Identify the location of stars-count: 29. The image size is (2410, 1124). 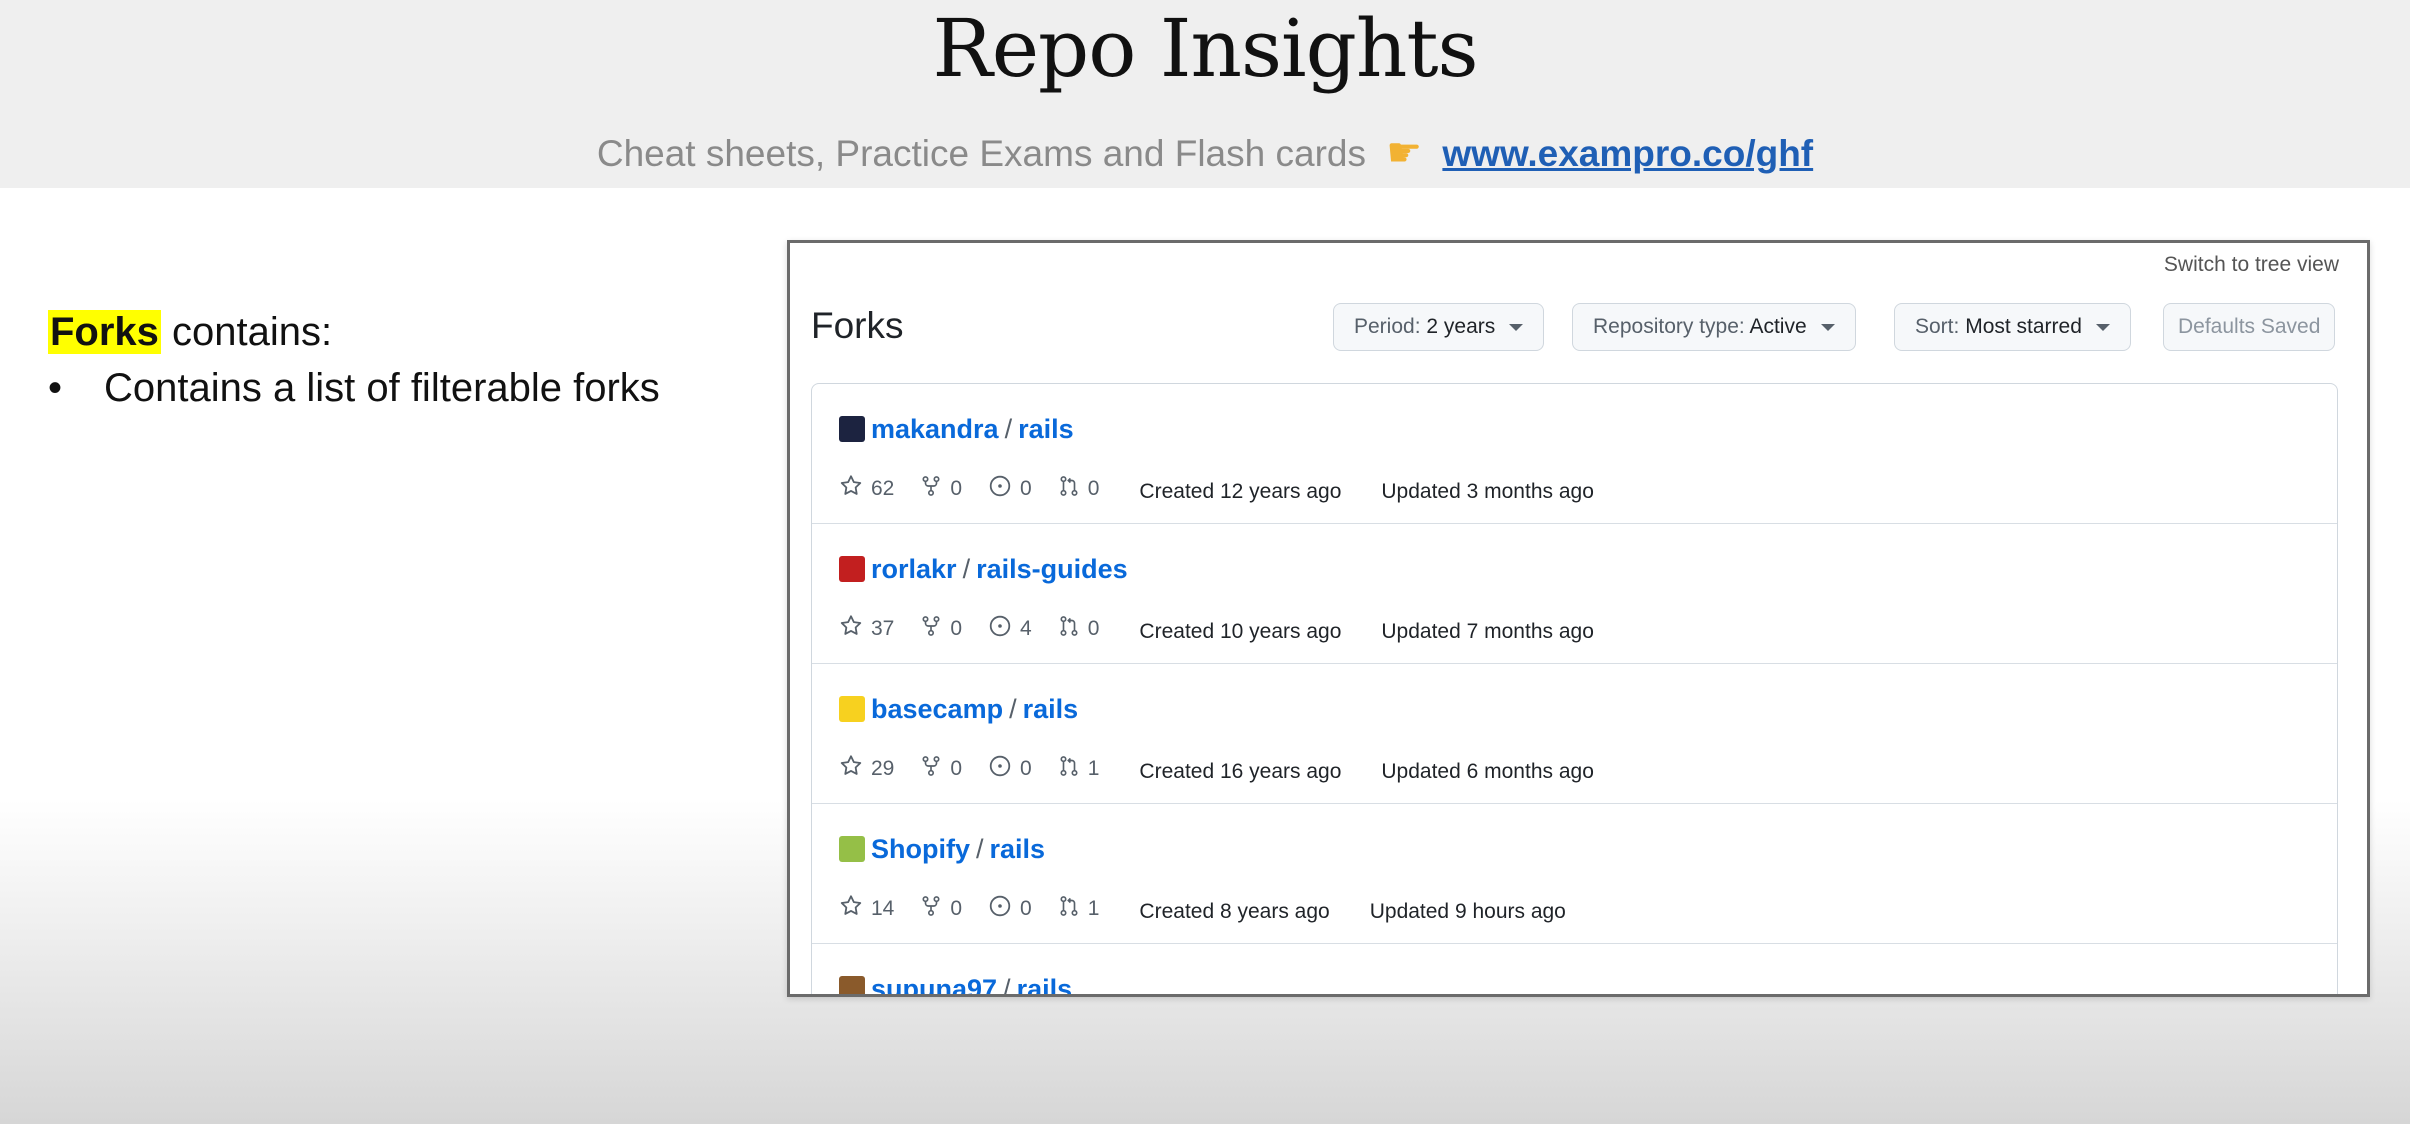
(883, 768).